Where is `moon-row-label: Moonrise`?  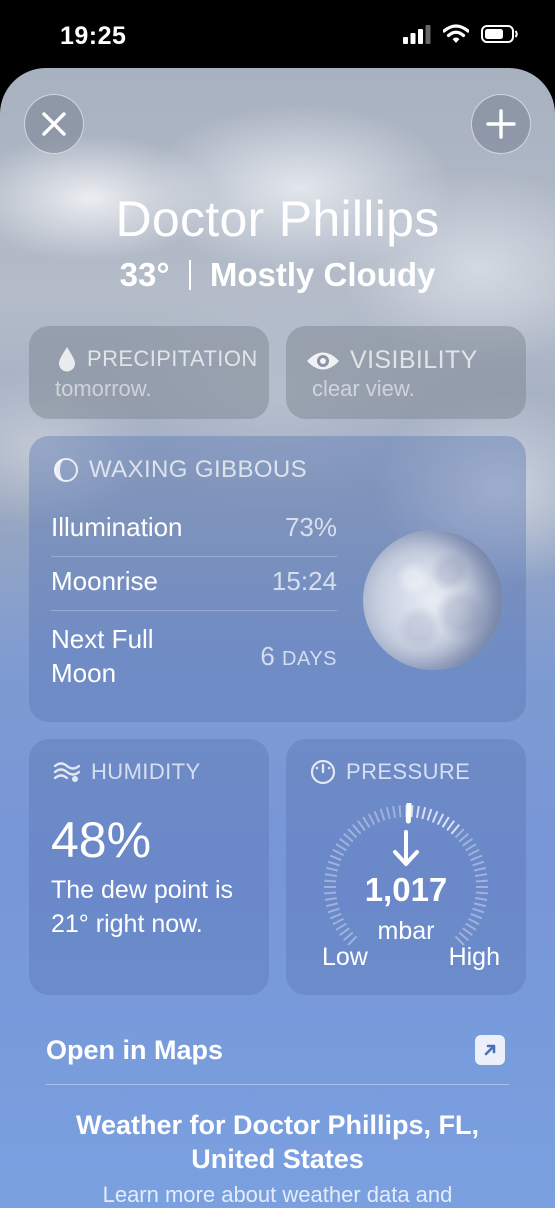
moon-row-label: Moonrise is located at coordinates (104, 581).